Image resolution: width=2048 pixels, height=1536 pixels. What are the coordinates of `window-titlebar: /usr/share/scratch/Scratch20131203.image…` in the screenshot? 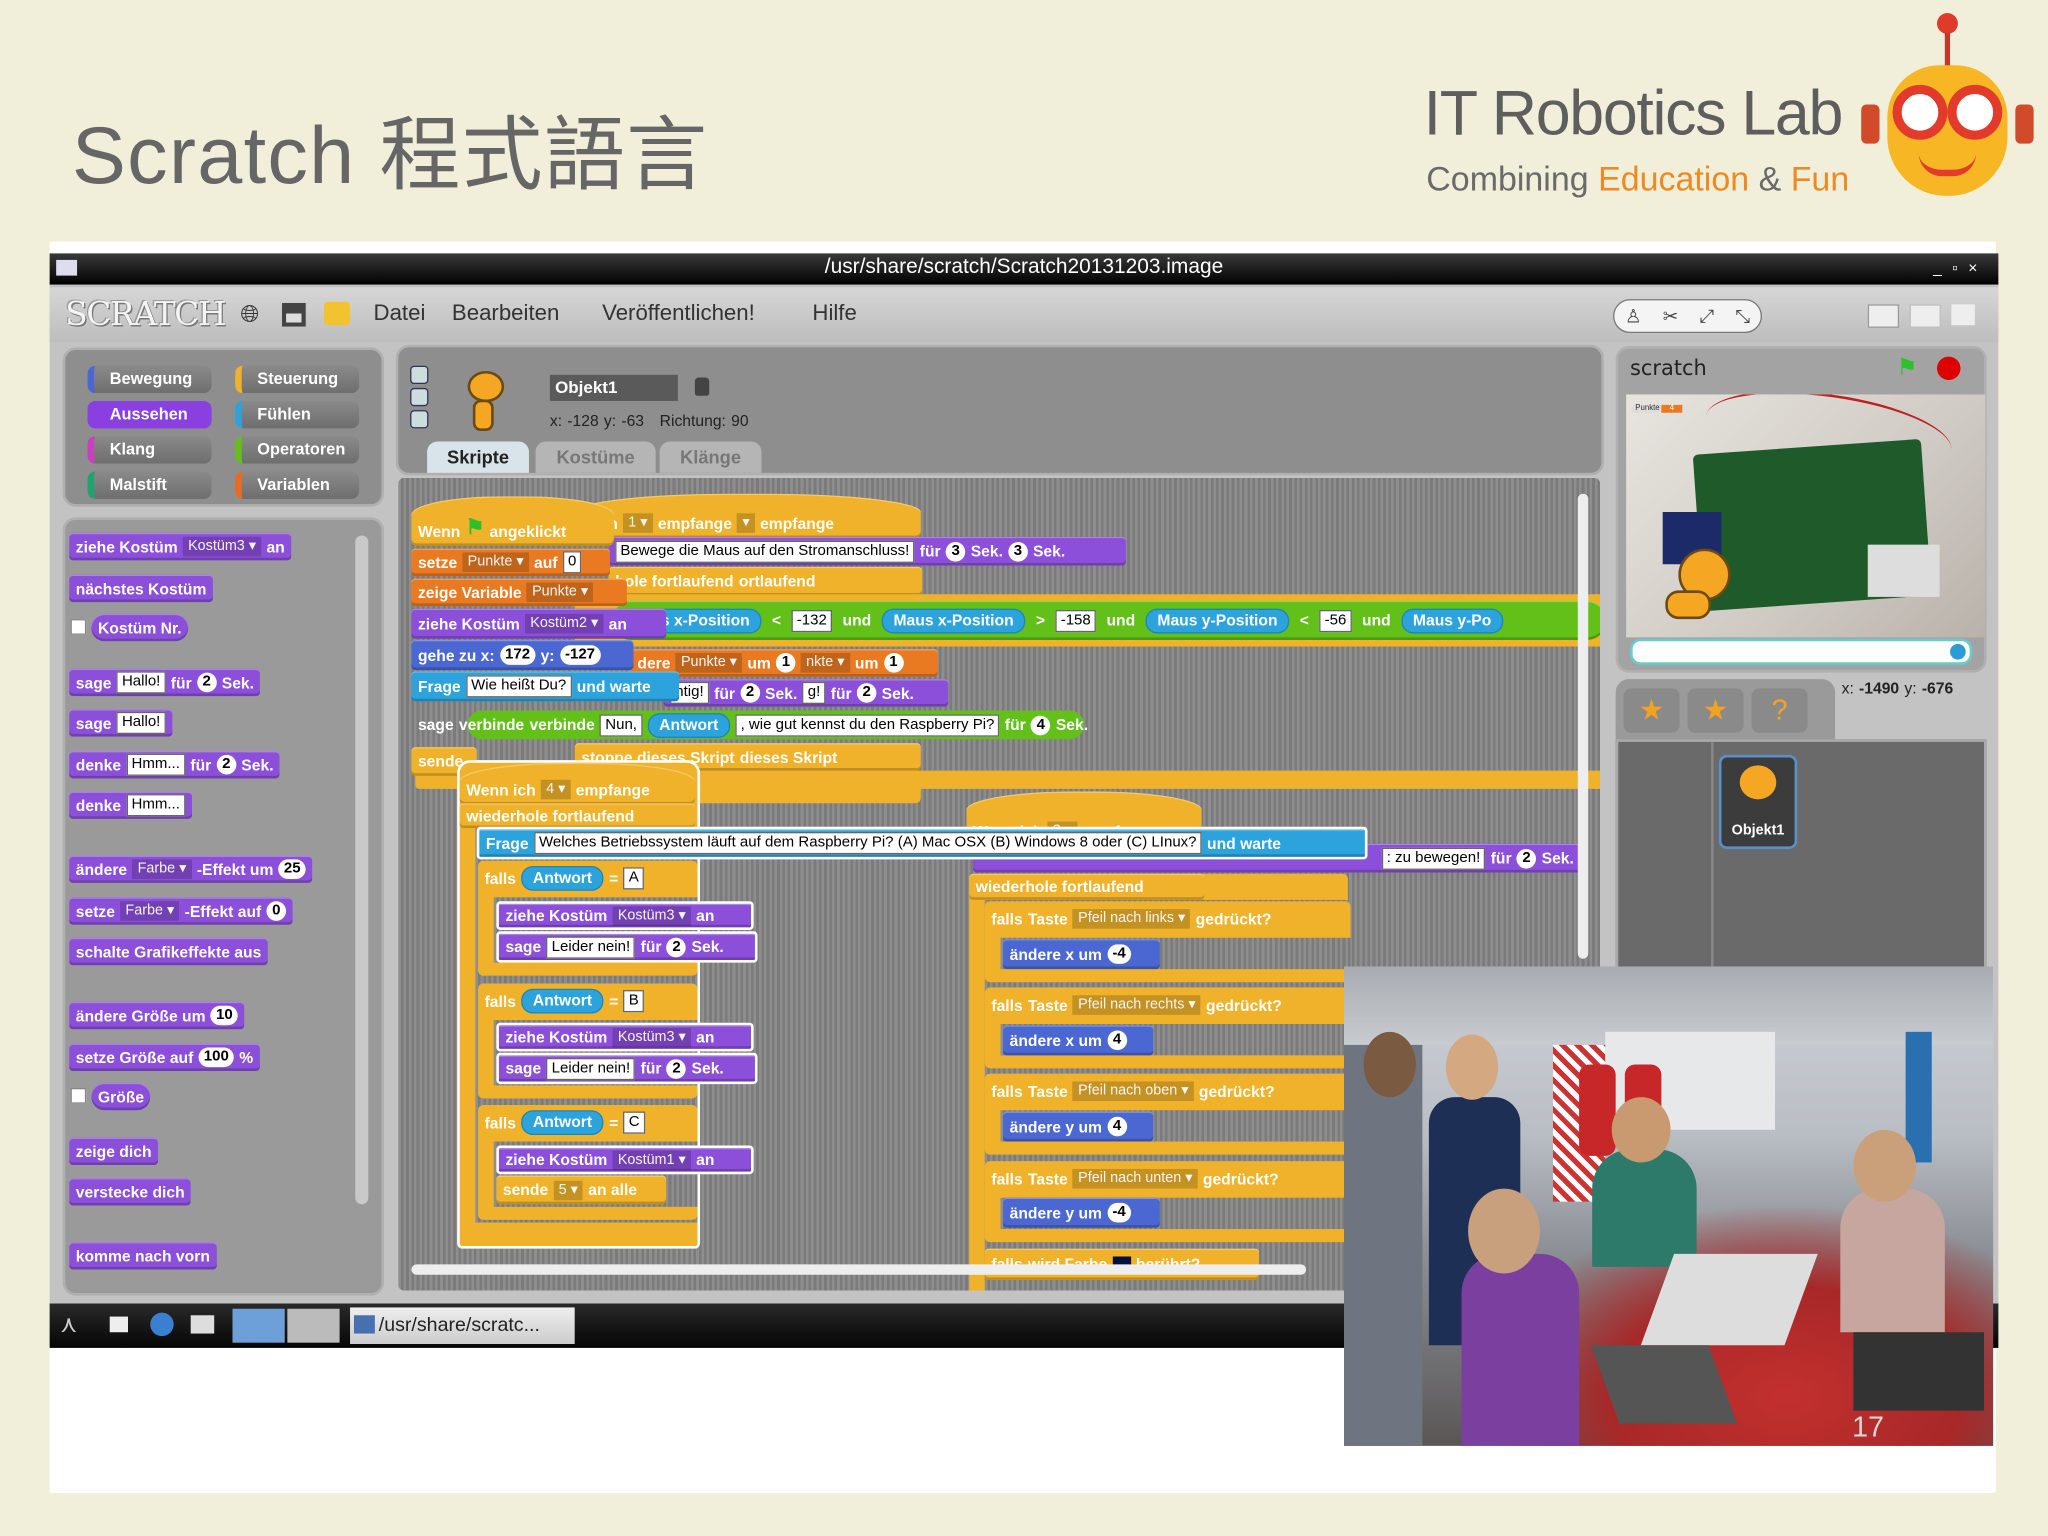 It's located at (1024, 269).